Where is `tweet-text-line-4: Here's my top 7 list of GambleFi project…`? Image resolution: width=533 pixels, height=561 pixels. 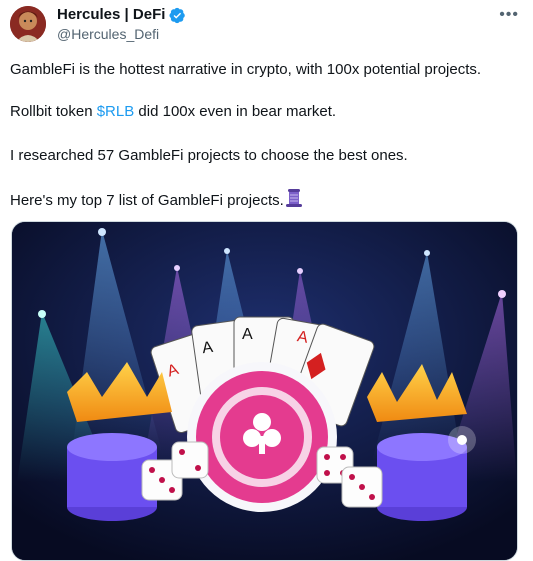 tweet-text-line-4: Here's my top 7 list of GambleFi project… is located at coordinates (264, 199).